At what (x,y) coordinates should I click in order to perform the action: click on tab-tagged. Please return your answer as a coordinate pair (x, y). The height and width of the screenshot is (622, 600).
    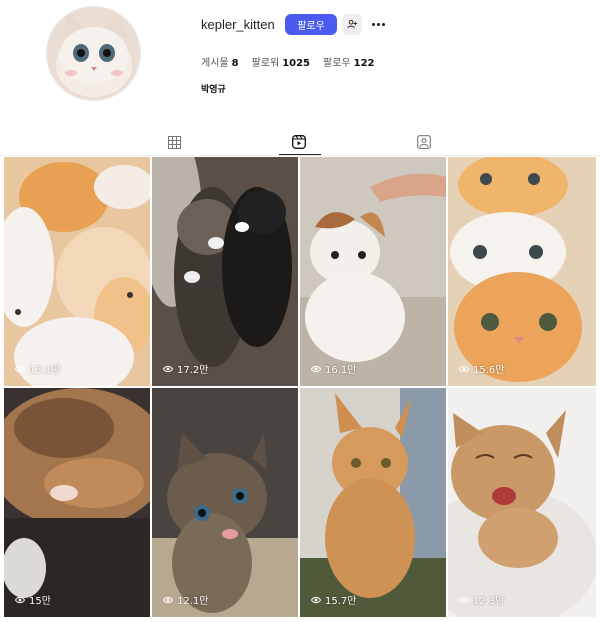
    Looking at the image, I should click on (424, 142).